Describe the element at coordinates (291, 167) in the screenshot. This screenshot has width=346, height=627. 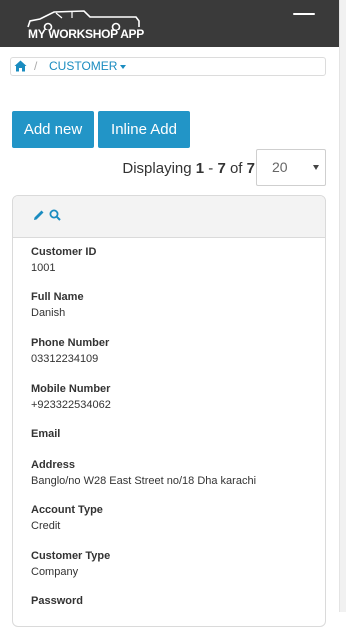
I see `page-size-select: 20` at that location.